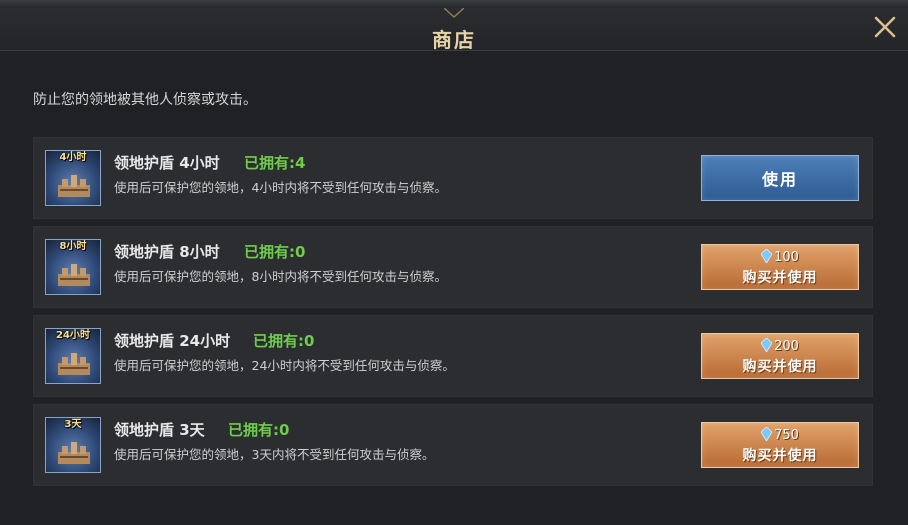 The image size is (908, 525). I want to click on price-tag: 200, so click(780, 346).